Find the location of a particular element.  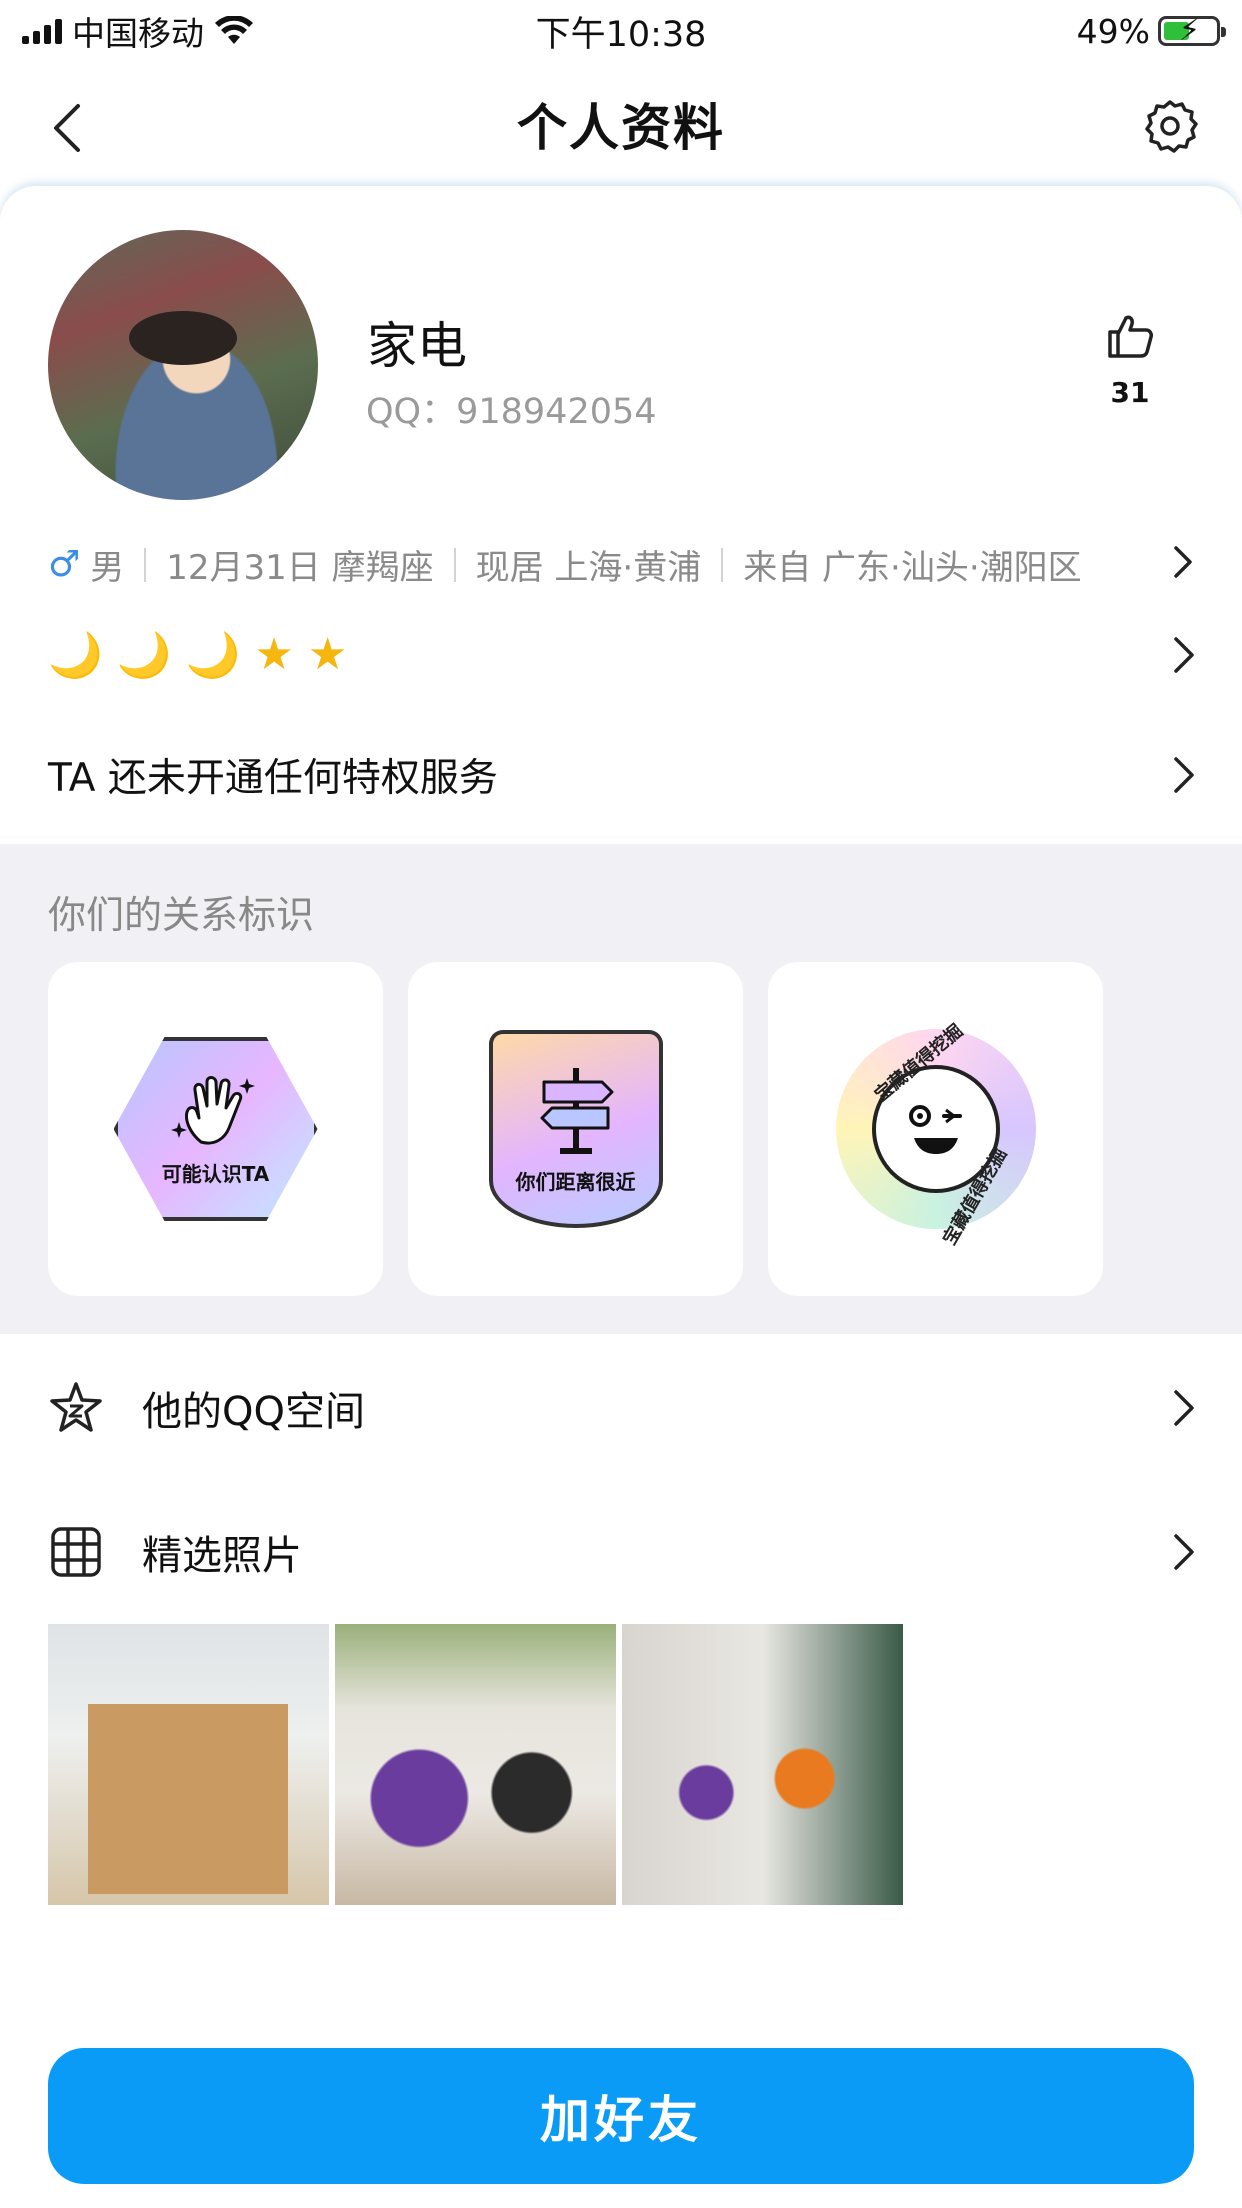

avatar is located at coordinates (183, 365).